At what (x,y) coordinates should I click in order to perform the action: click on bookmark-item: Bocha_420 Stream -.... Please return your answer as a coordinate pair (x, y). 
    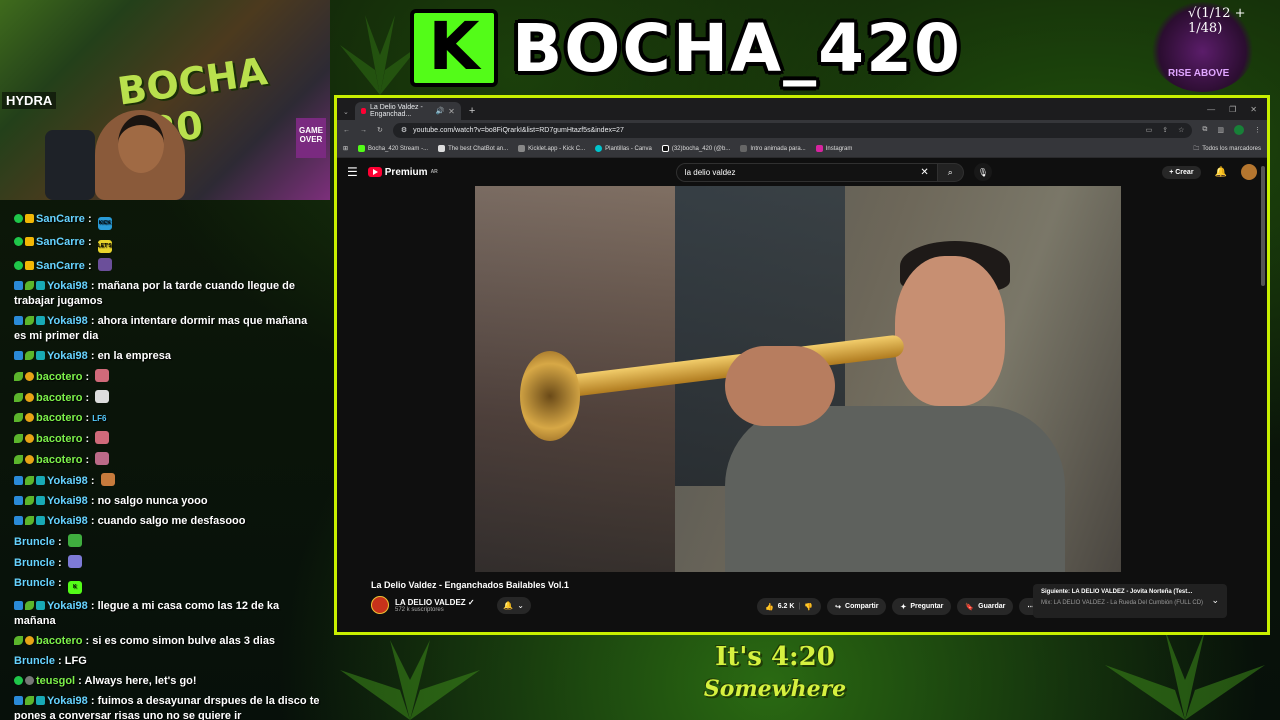
    Looking at the image, I should click on (393, 148).